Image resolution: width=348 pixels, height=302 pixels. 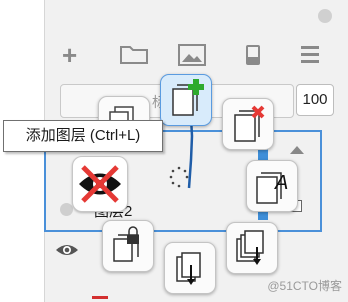 What do you see at coordinates (100, 184) in the screenshot?
I see `hidden-visibility-icon` at bounding box center [100, 184].